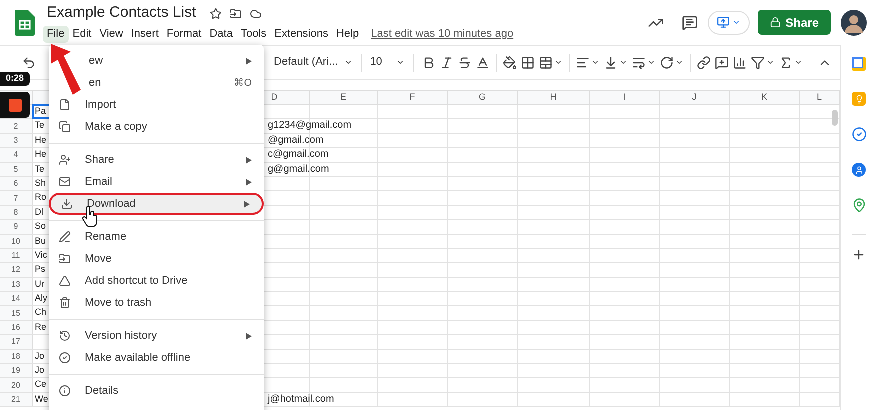 This screenshot has width=877, height=410. I want to click on row-number: 5, so click(16, 169).